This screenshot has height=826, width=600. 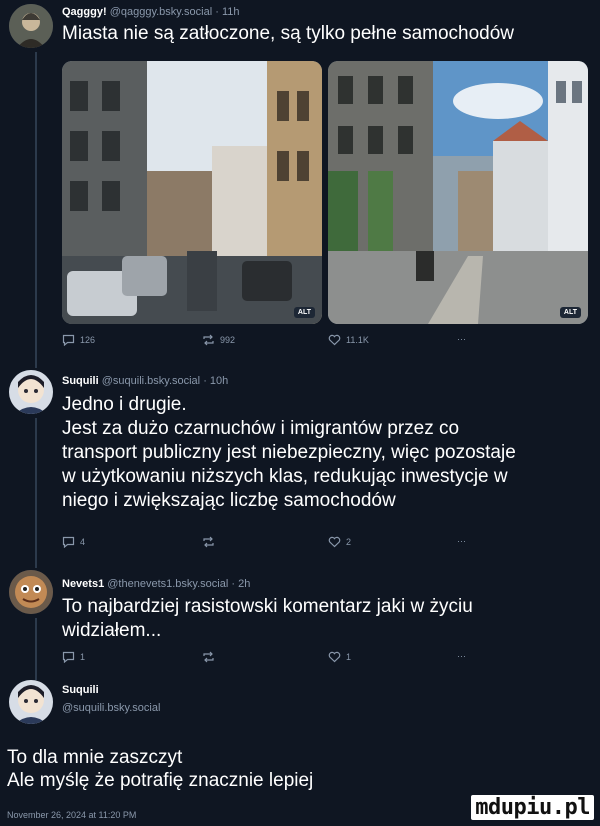 I want to click on repost-button: 992, so click(x=218, y=340).